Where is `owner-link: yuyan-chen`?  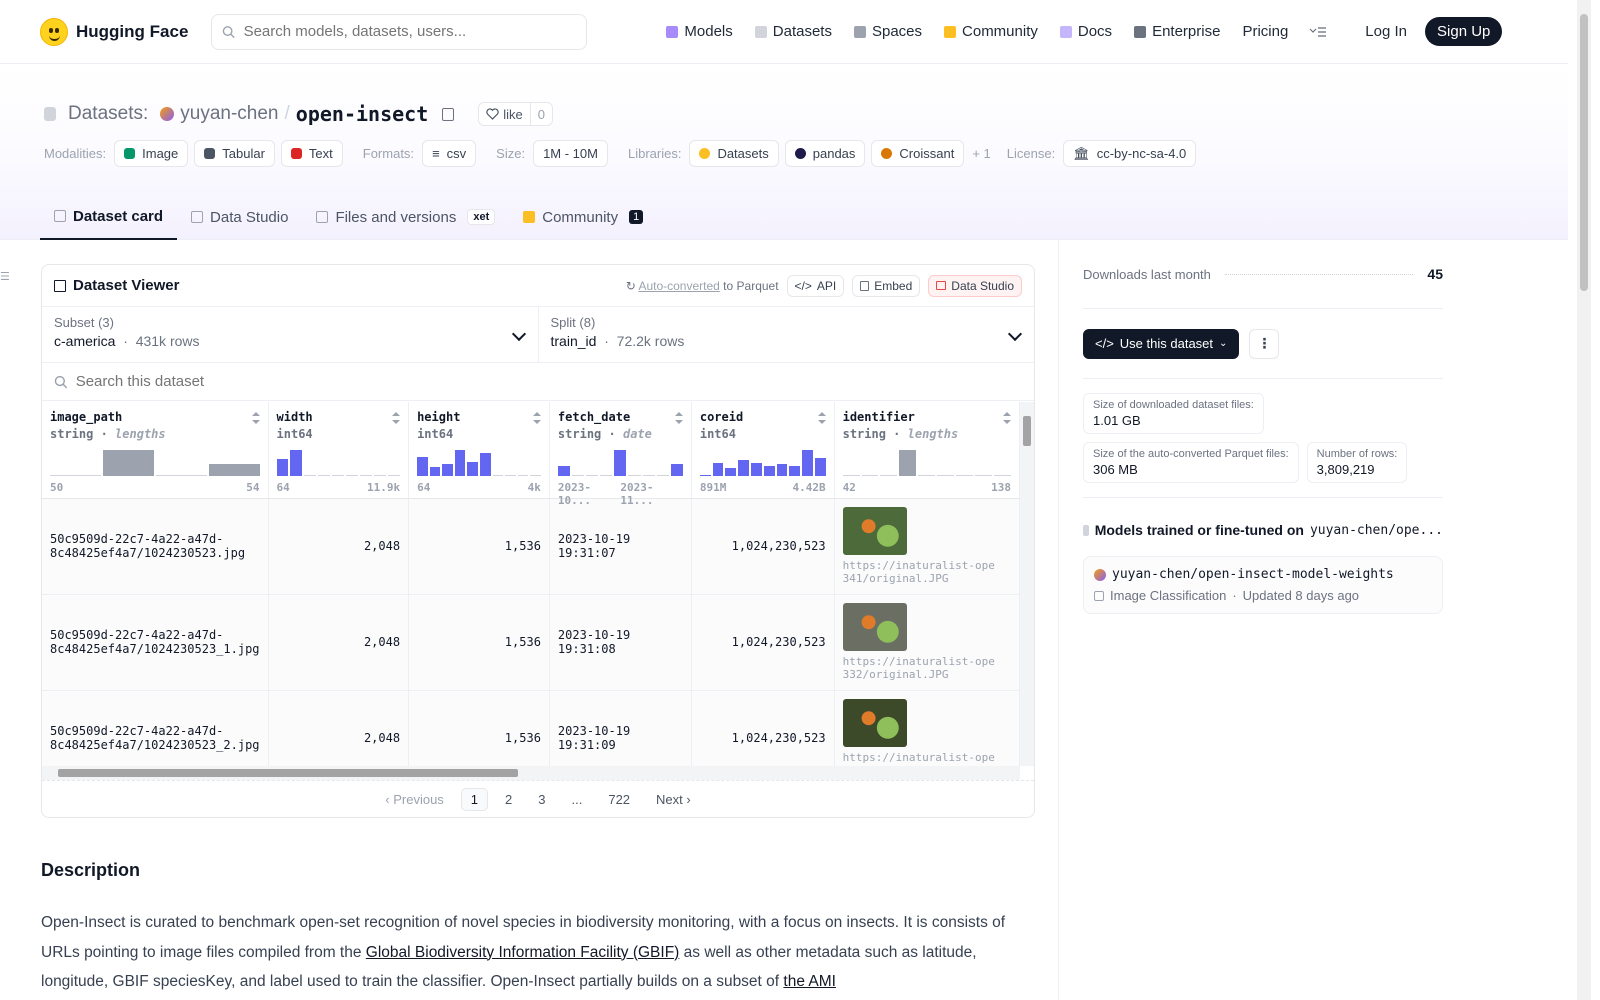 owner-link: yuyan-chen is located at coordinates (229, 114).